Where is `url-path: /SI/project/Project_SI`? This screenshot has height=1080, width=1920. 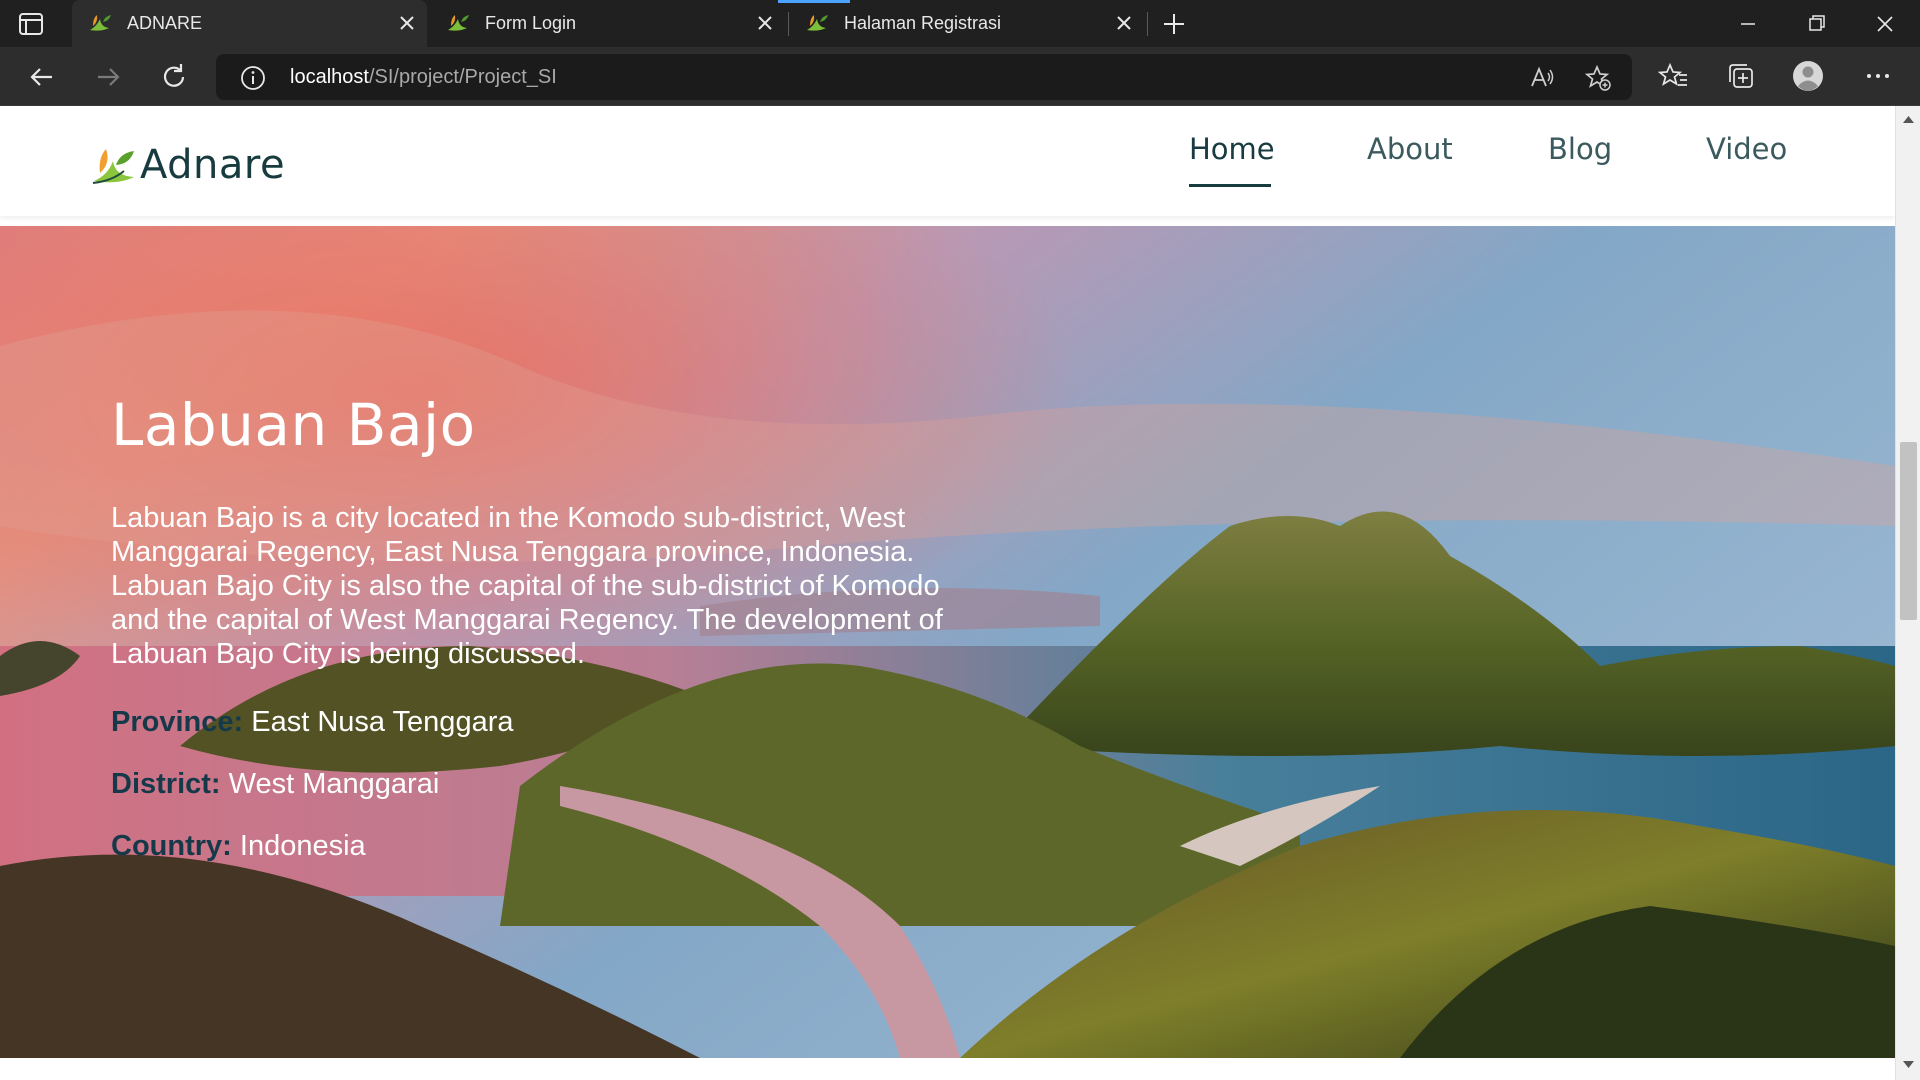 url-path: /SI/project/Project_SI is located at coordinates (462, 77).